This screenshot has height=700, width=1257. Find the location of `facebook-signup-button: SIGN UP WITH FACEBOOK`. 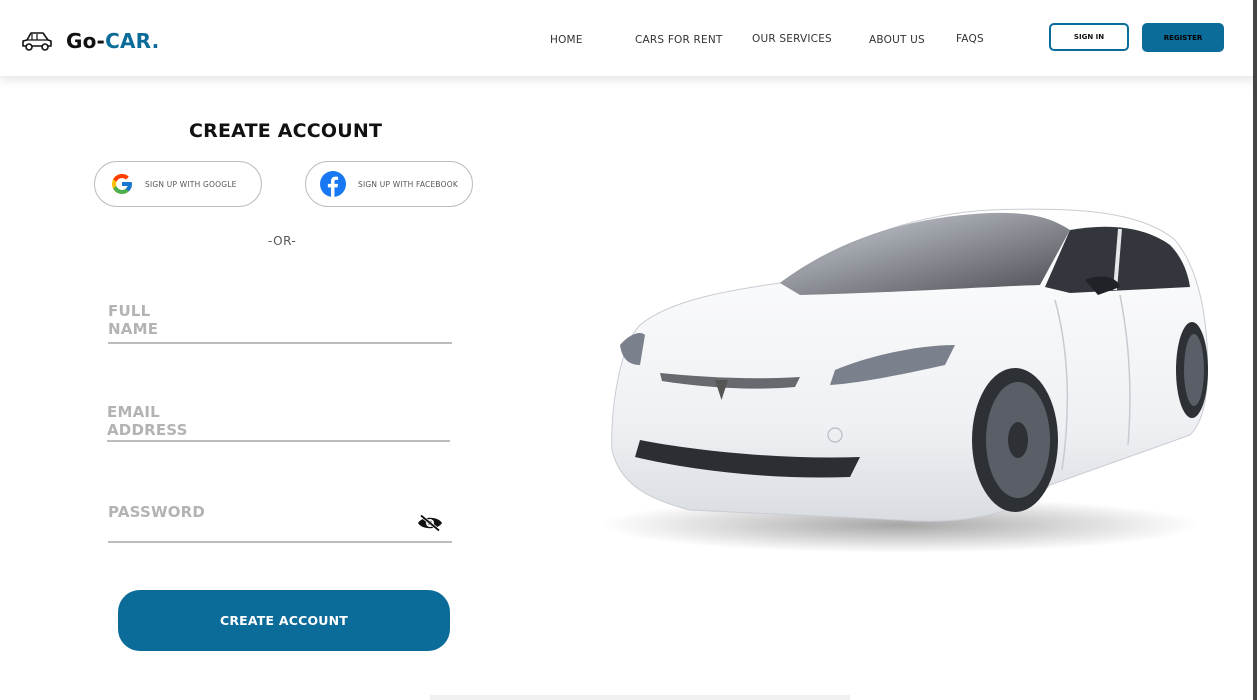

facebook-signup-button: SIGN UP WITH FACEBOOK is located at coordinates (389, 184).